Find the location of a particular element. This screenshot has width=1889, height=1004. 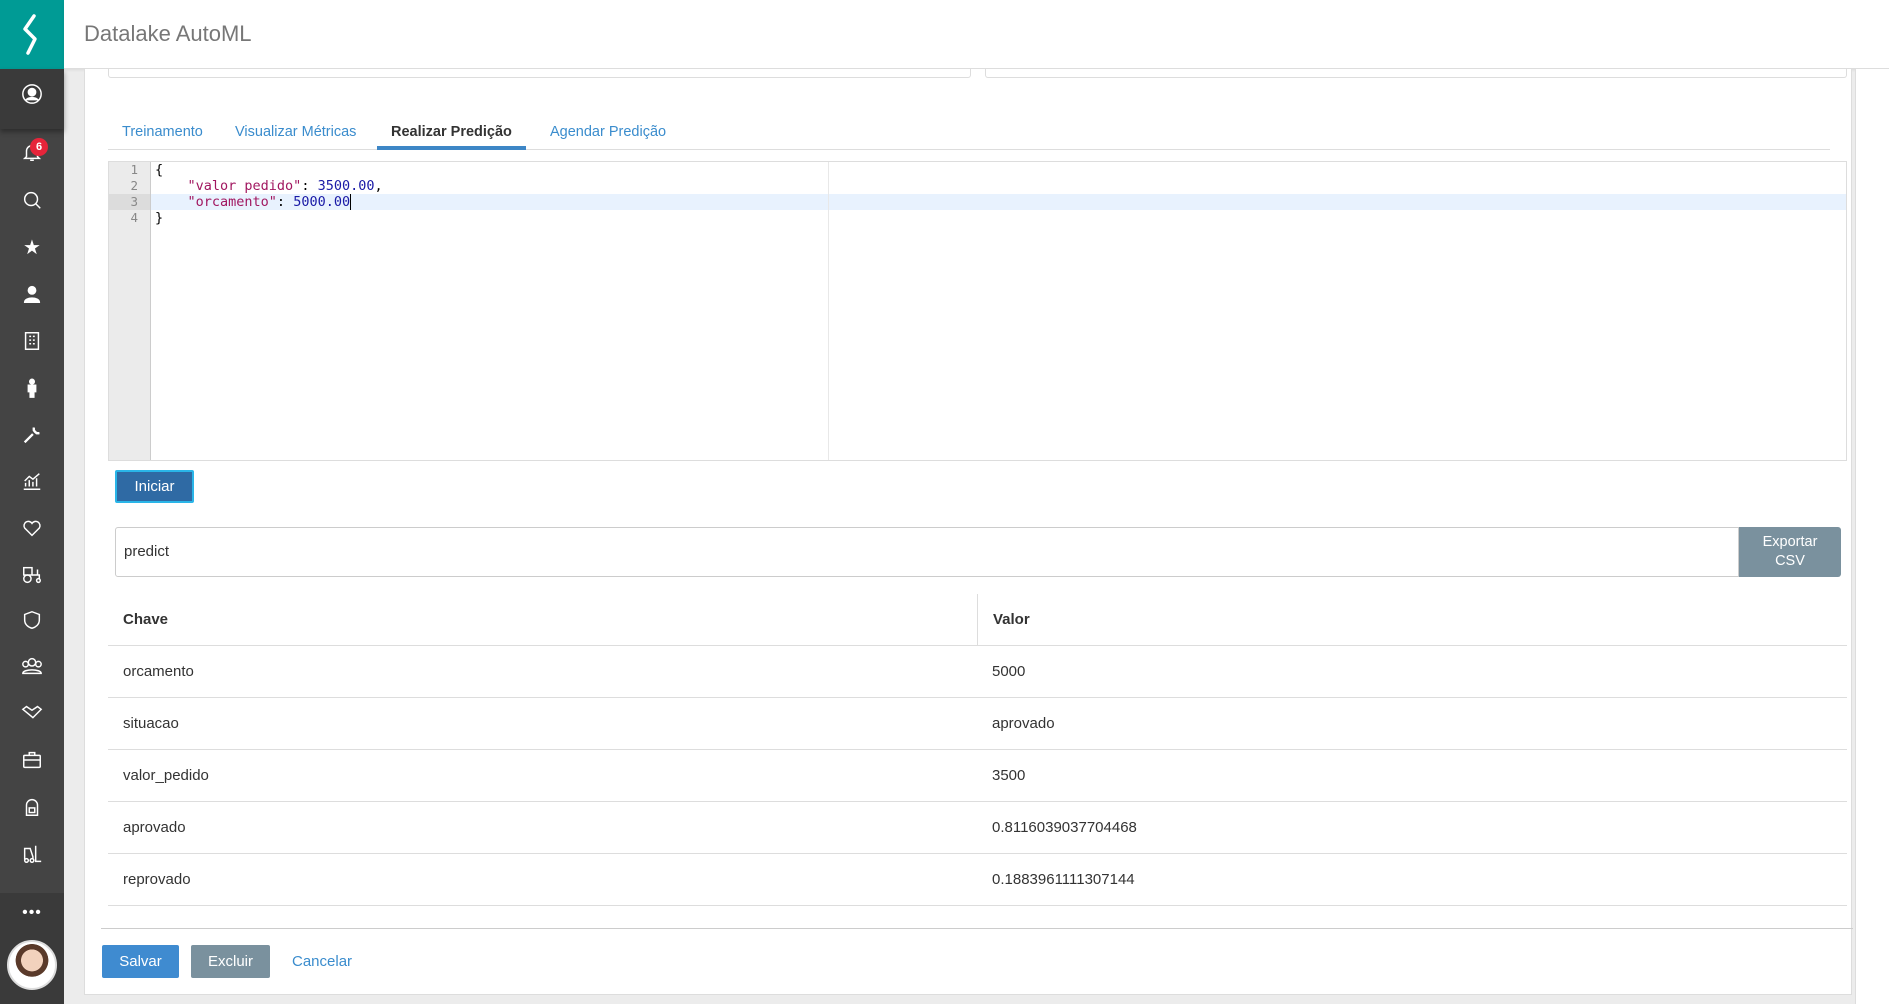

tractor-icon is located at coordinates (32, 575).